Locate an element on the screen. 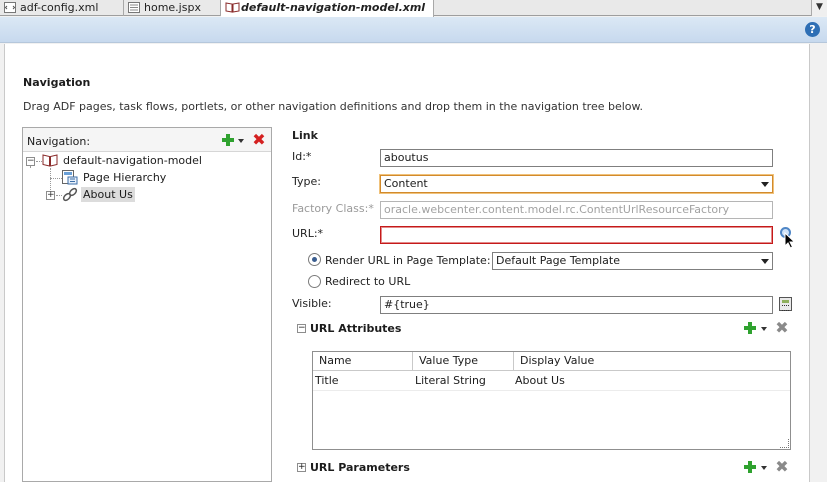 The width and height of the screenshot is (827, 482). url-label: URL:* is located at coordinates (308, 233).